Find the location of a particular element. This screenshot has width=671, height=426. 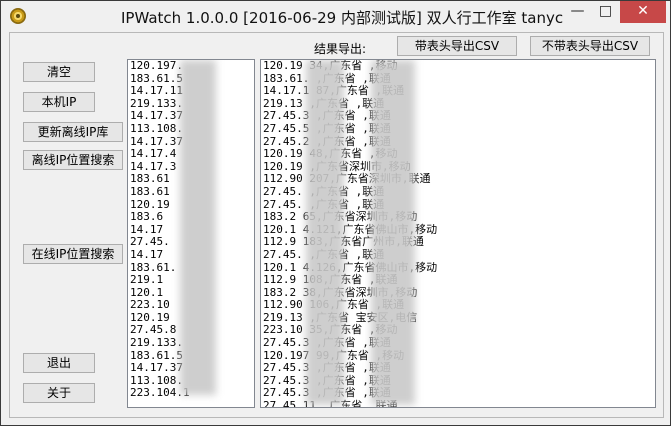

maximize-button: □ is located at coordinates (605, 12).